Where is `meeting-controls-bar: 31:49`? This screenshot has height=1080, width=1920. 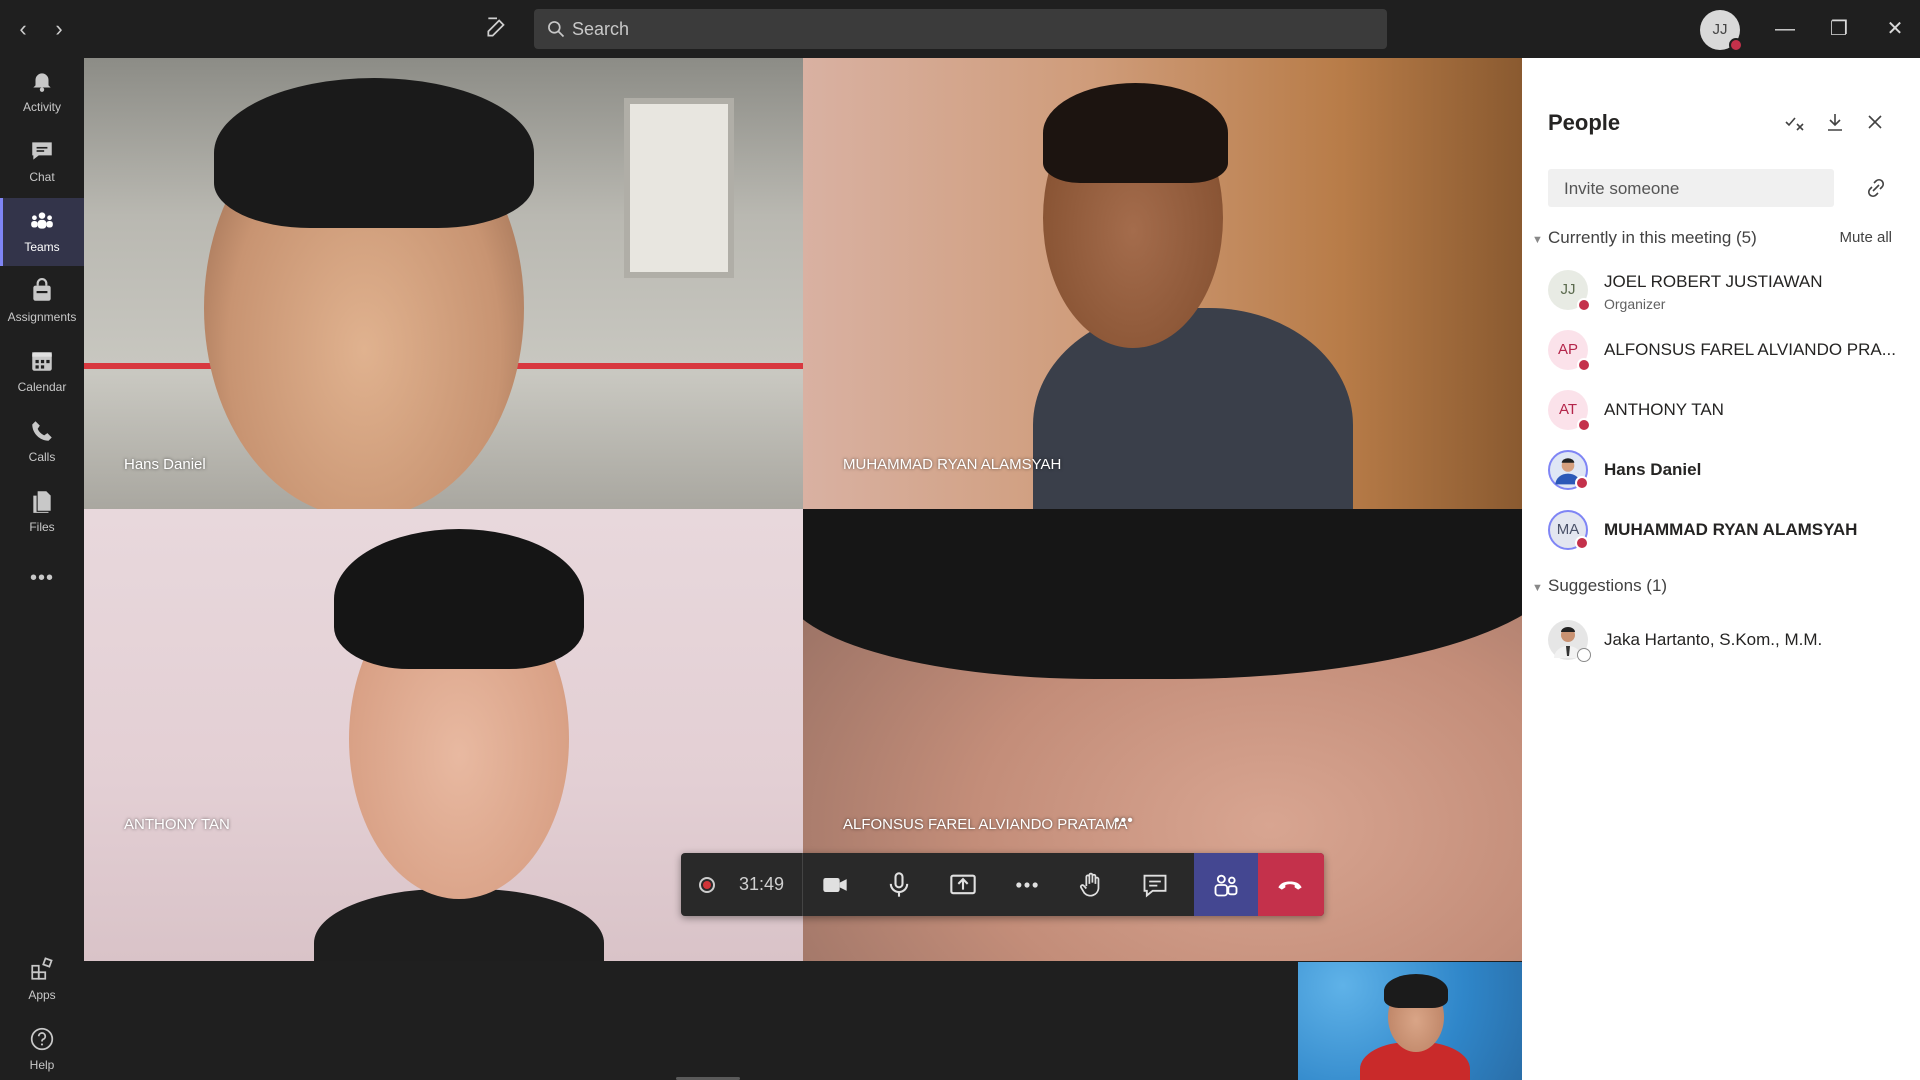 meeting-controls-bar: 31:49 is located at coordinates (1002, 884).